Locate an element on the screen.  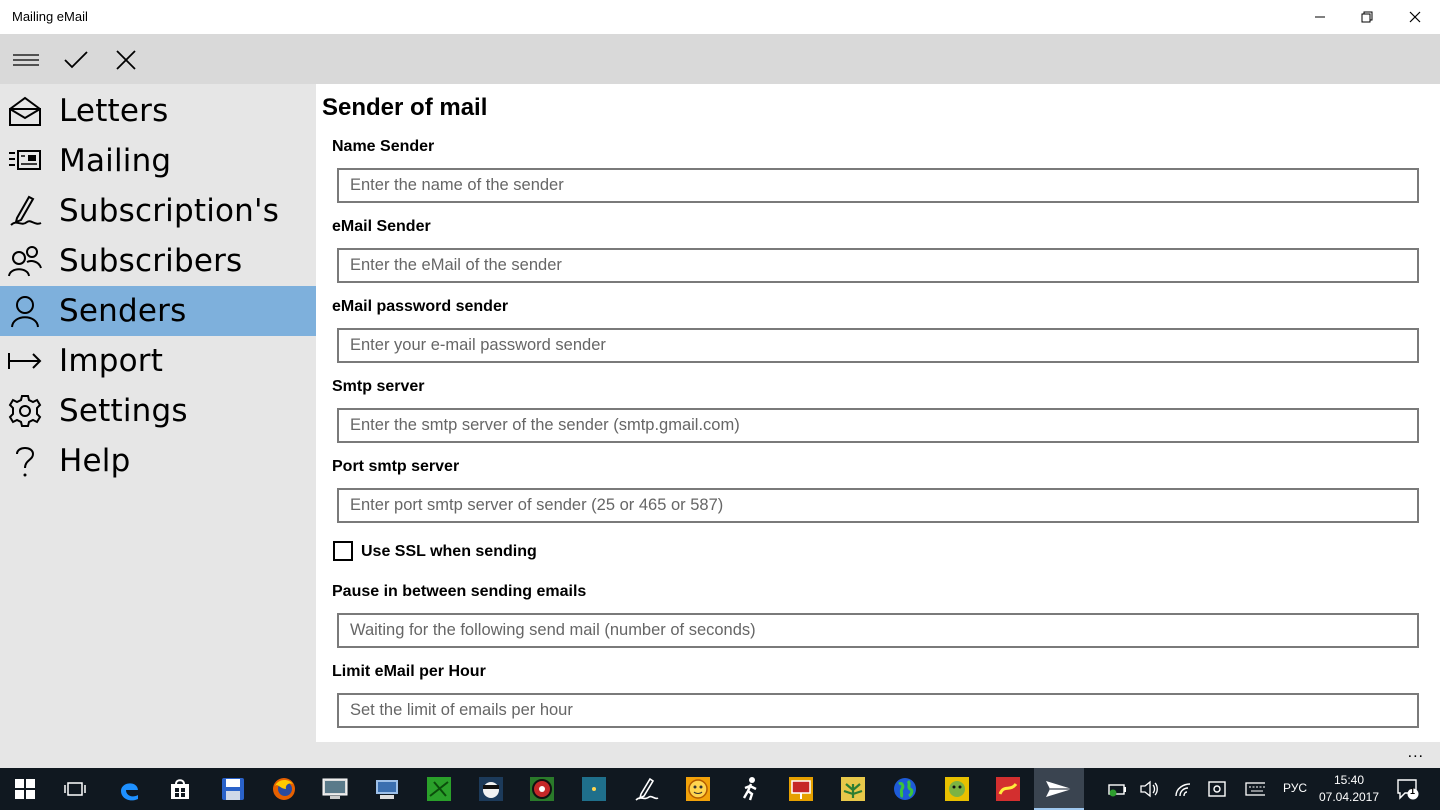
use-ssl-checkbox is located at coordinates (343, 551).